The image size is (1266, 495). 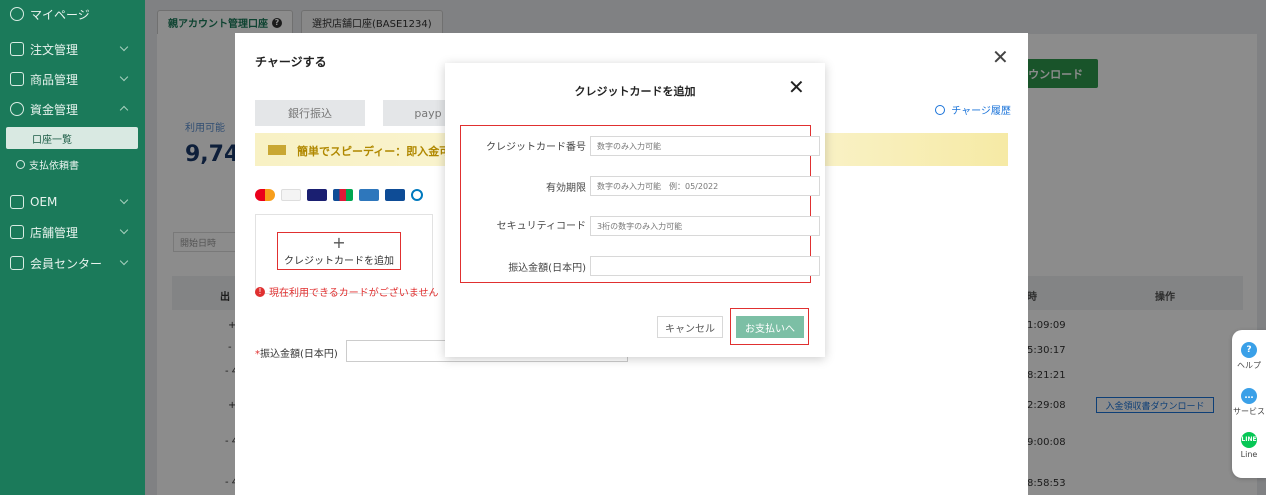 What do you see at coordinates (1249, 454) in the screenshot?
I see `widget-label: Line` at bounding box center [1249, 454].